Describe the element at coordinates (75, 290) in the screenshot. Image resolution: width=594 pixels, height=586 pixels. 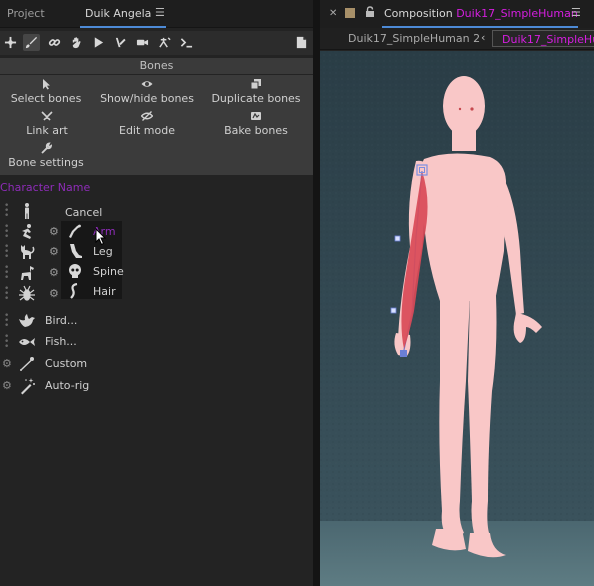
I see `hair-icon` at that location.